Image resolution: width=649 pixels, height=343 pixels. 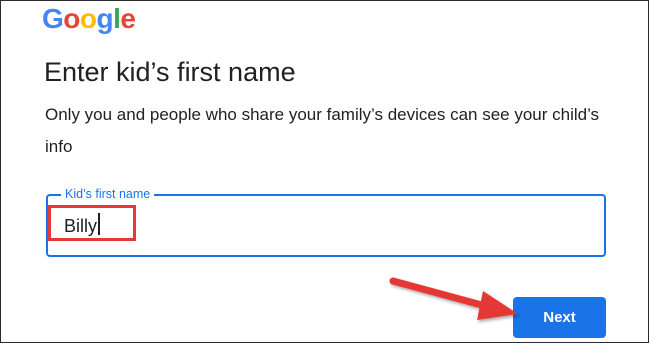 I want to click on next-button: Next, so click(x=559, y=317).